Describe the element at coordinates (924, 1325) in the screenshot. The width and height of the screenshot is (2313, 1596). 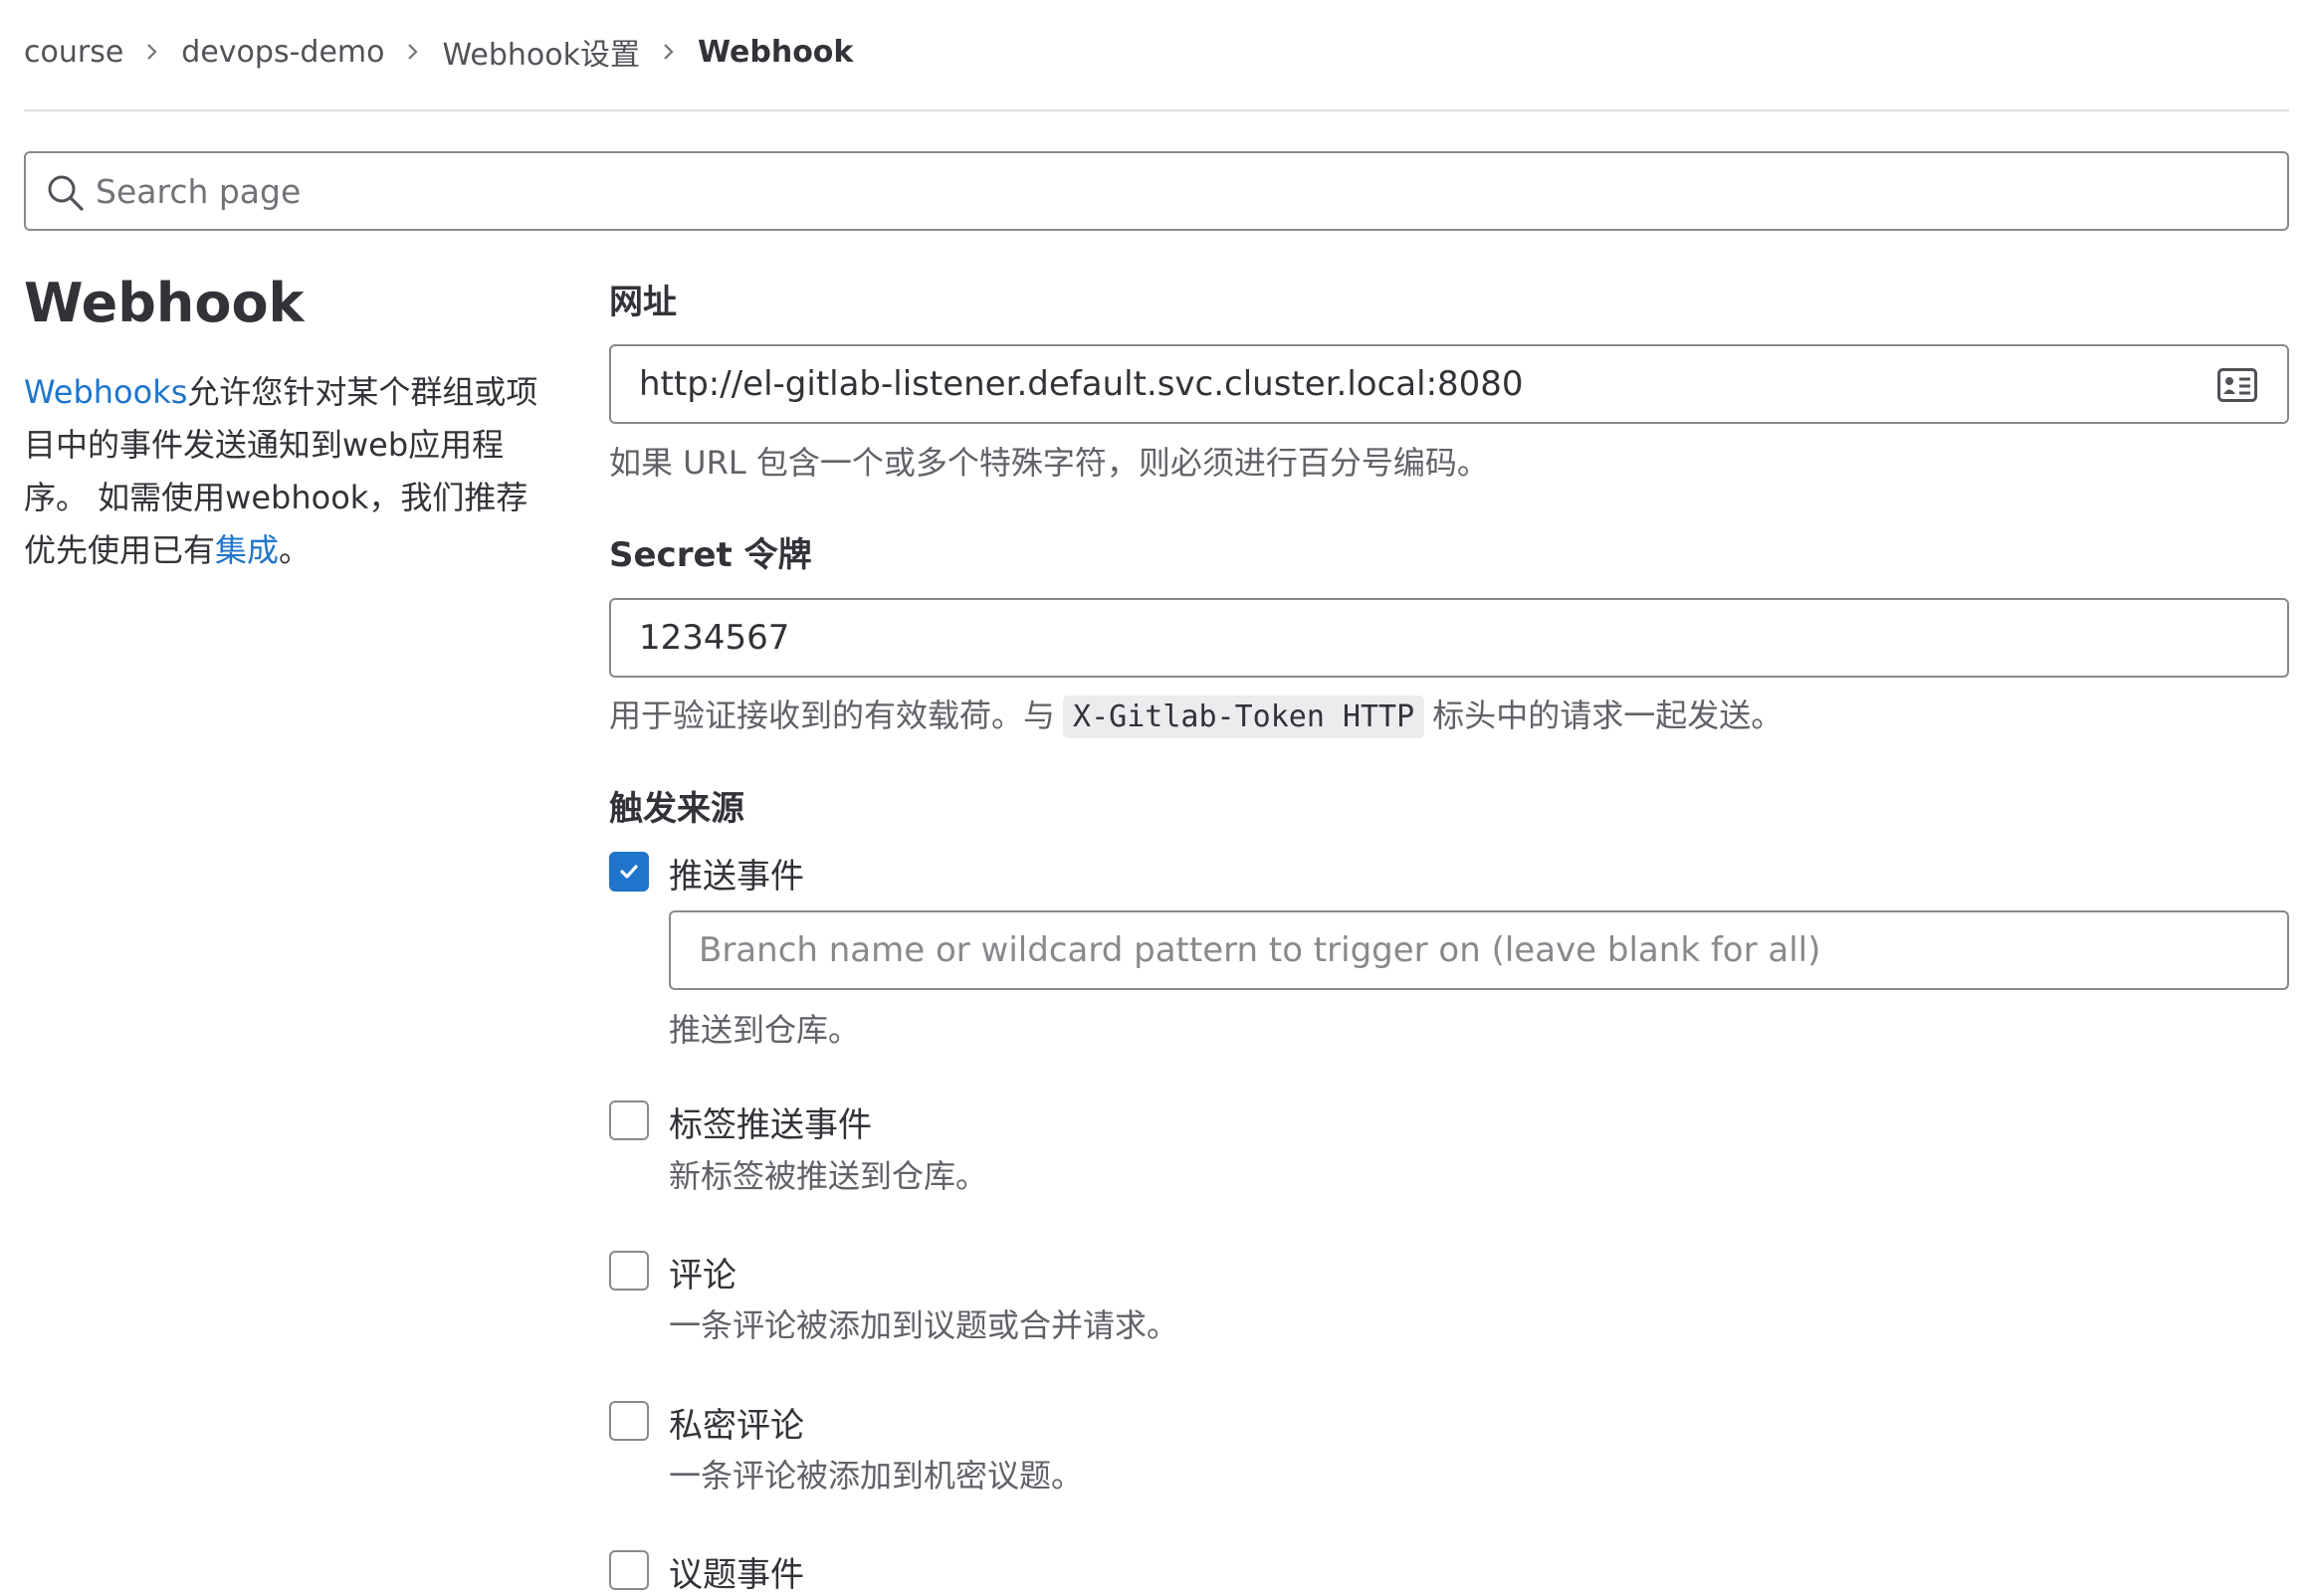
I see `comments-help: 一条评论被添加到议题或合并请求。` at that location.